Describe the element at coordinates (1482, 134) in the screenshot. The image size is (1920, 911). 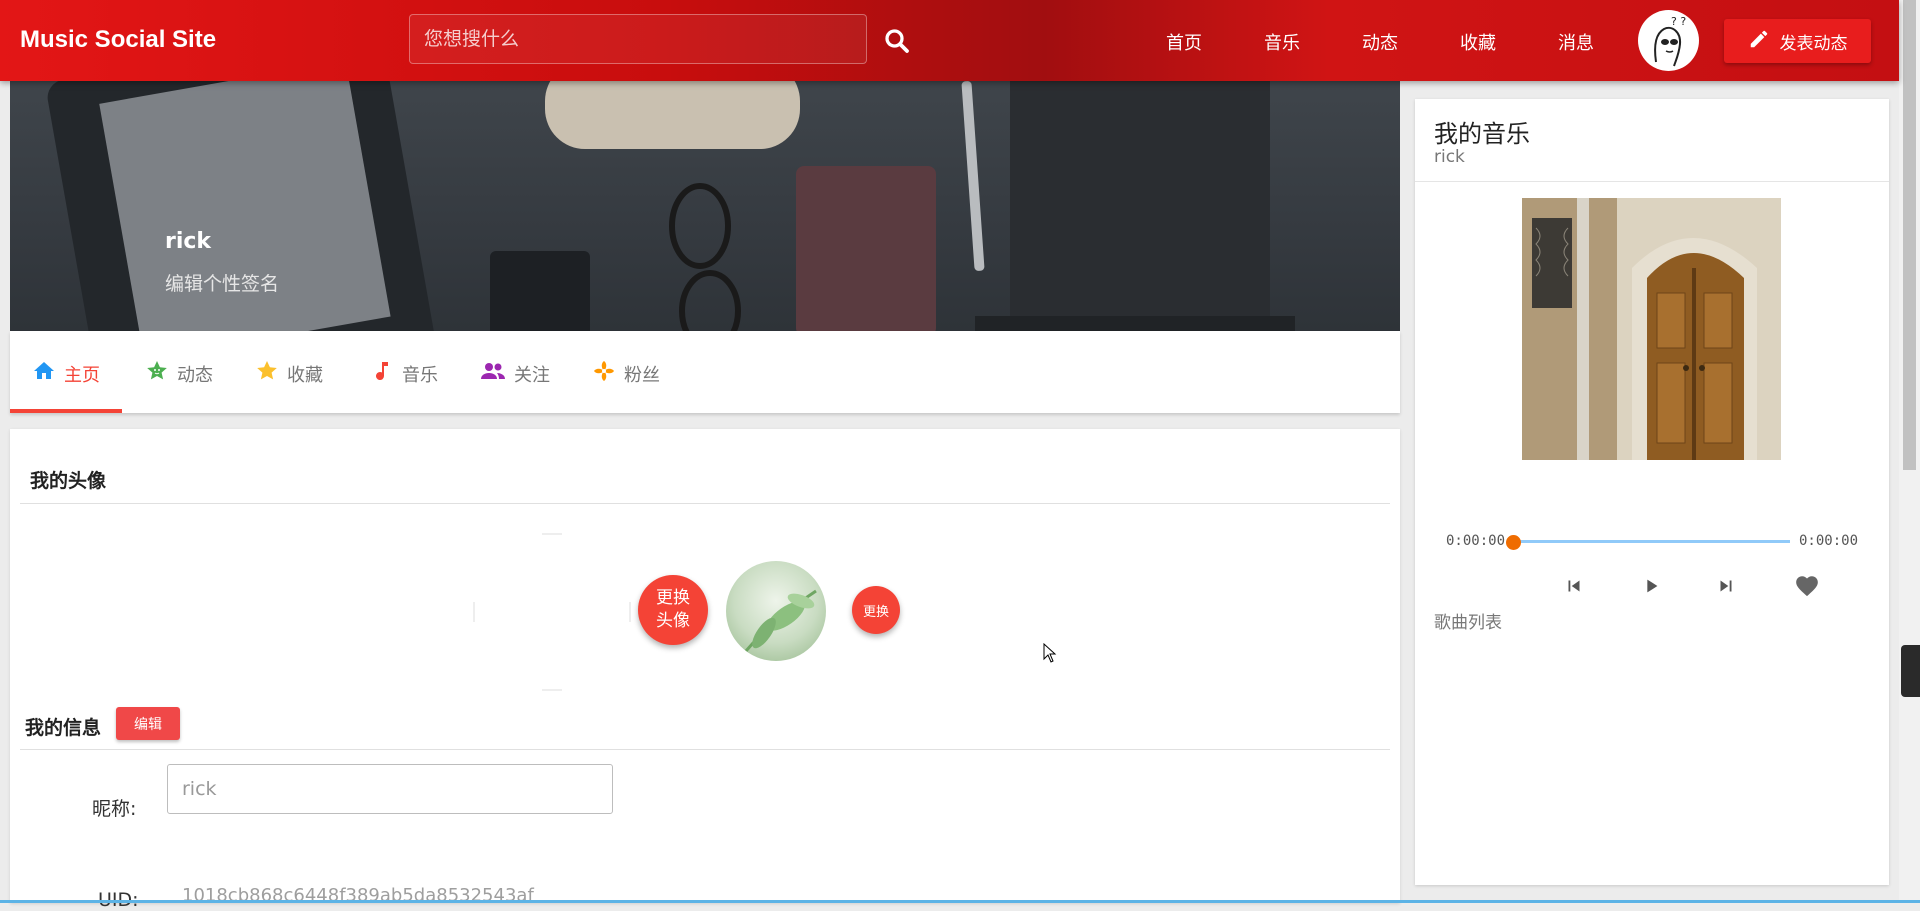
I see `player-title: 我的音乐` at that location.